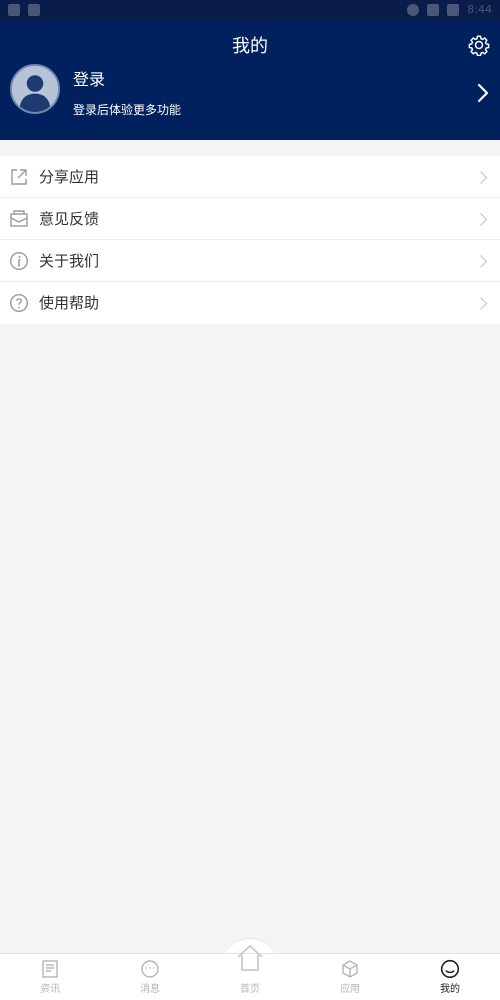 The height and width of the screenshot is (1000, 500). What do you see at coordinates (14, 10) in the screenshot?
I see `notification-icon` at bounding box center [14, 10].